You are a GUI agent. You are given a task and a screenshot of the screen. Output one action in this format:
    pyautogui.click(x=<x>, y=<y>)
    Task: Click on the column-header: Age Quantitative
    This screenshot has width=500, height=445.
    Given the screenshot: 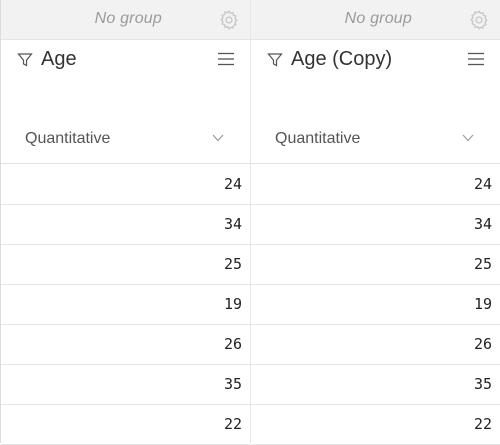 What is the action you would take?
    pyautogui.click(x=125, y=102)
    